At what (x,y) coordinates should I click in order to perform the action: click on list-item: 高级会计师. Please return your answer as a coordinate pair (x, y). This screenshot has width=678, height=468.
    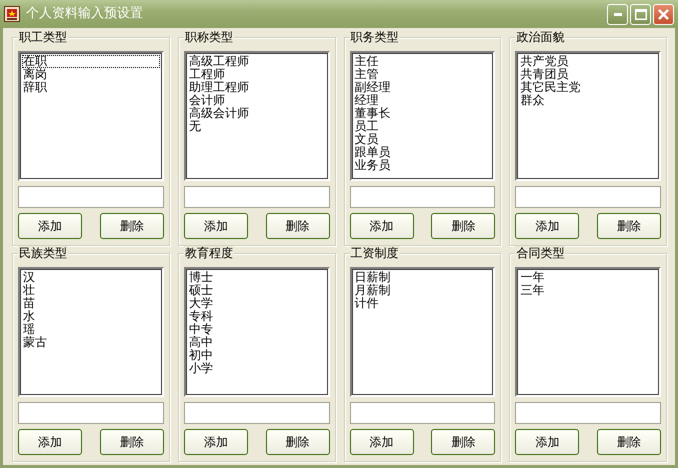
    Looking at the image, I should click on (257, 113).